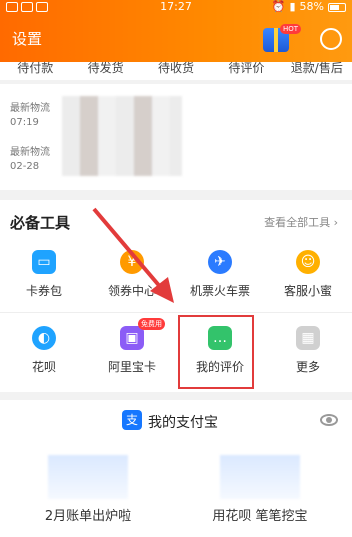  I want to click on order-pending-payment: 待付款, so click(35, 71).